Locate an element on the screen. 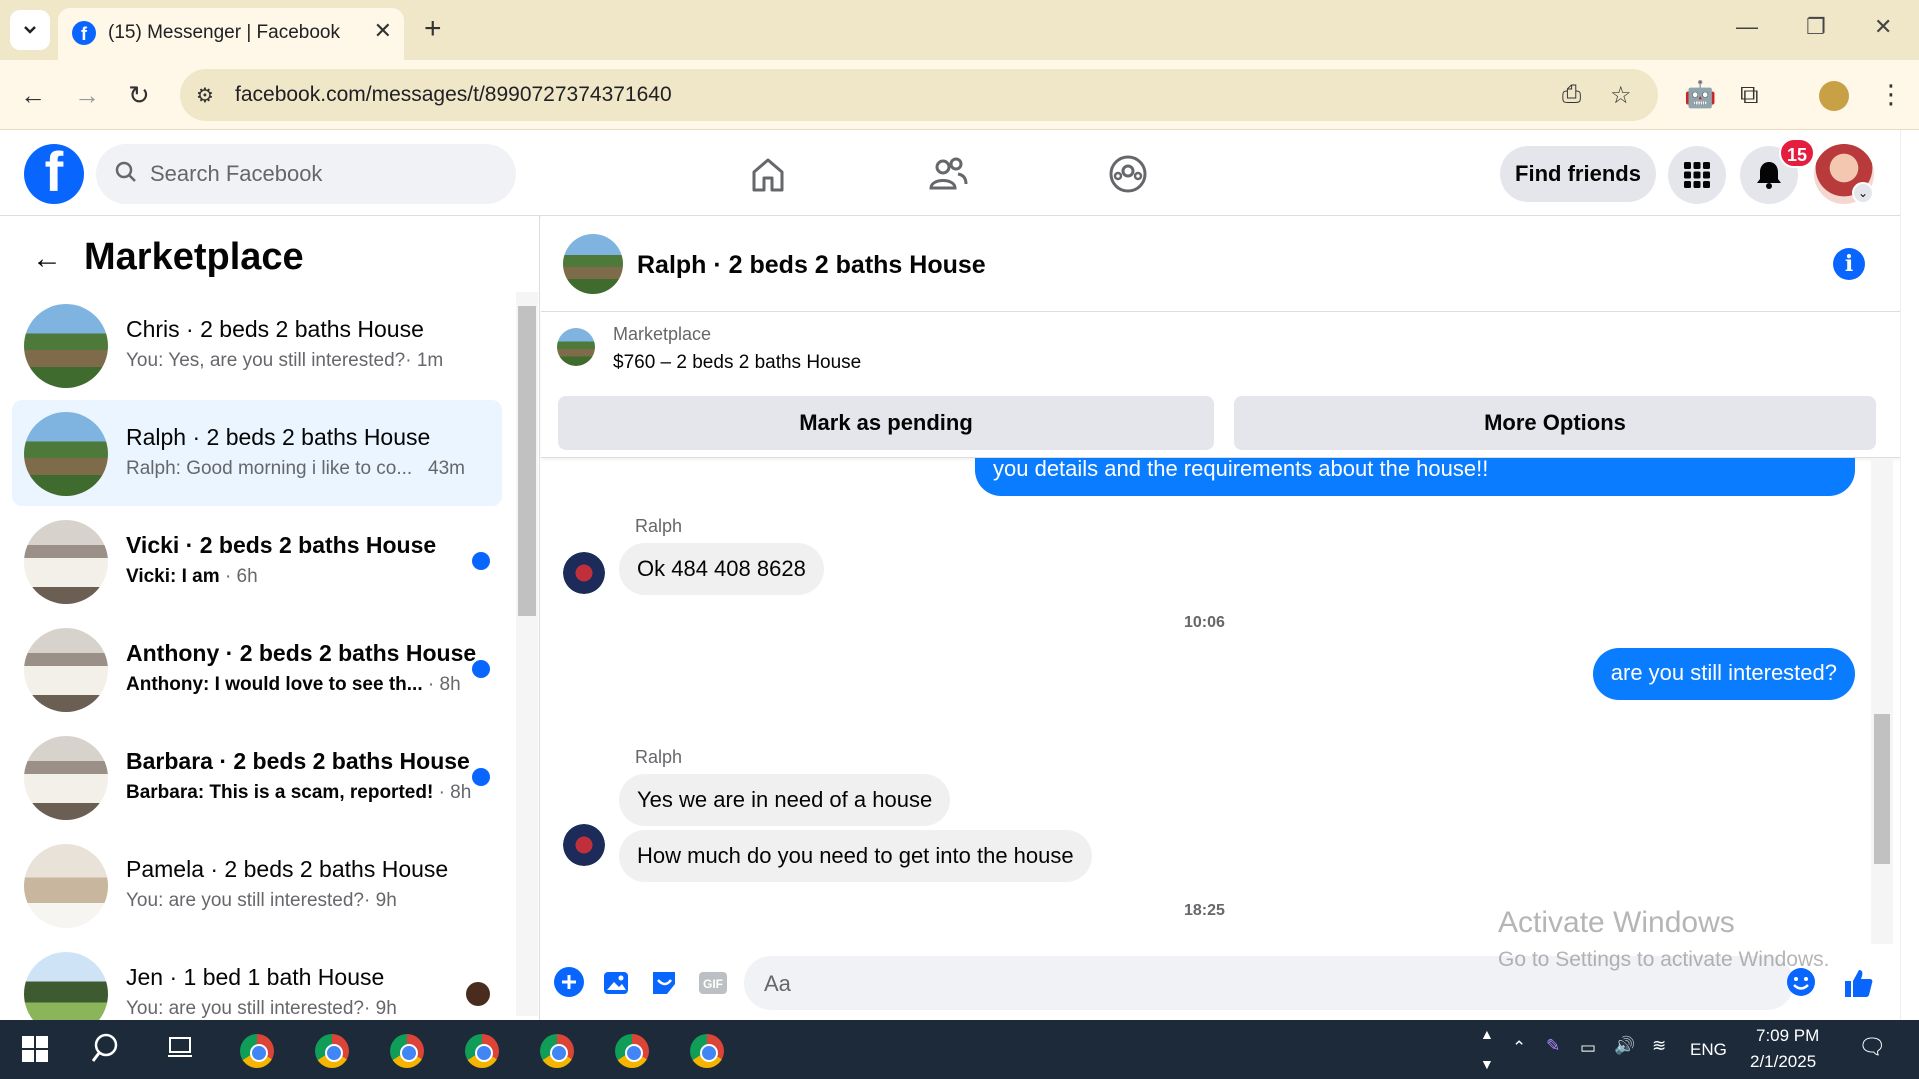  back-button: ← is located at coordinates (33, 95).